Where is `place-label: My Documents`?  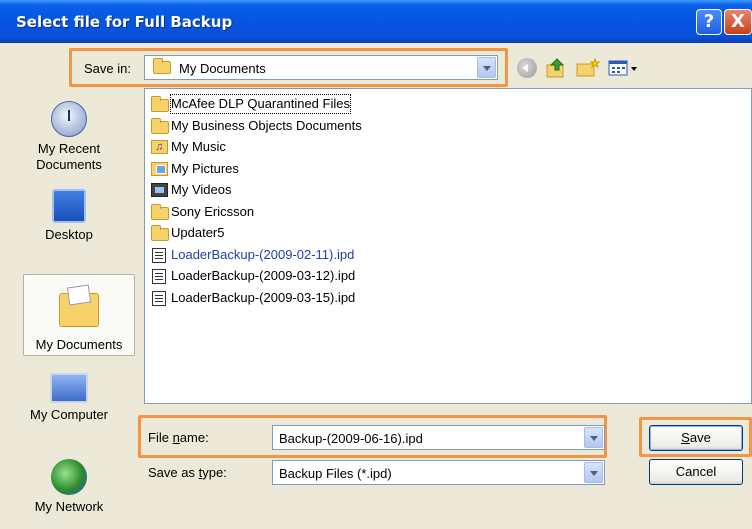 place-label: My Documents is located at coordinates (79, 344).